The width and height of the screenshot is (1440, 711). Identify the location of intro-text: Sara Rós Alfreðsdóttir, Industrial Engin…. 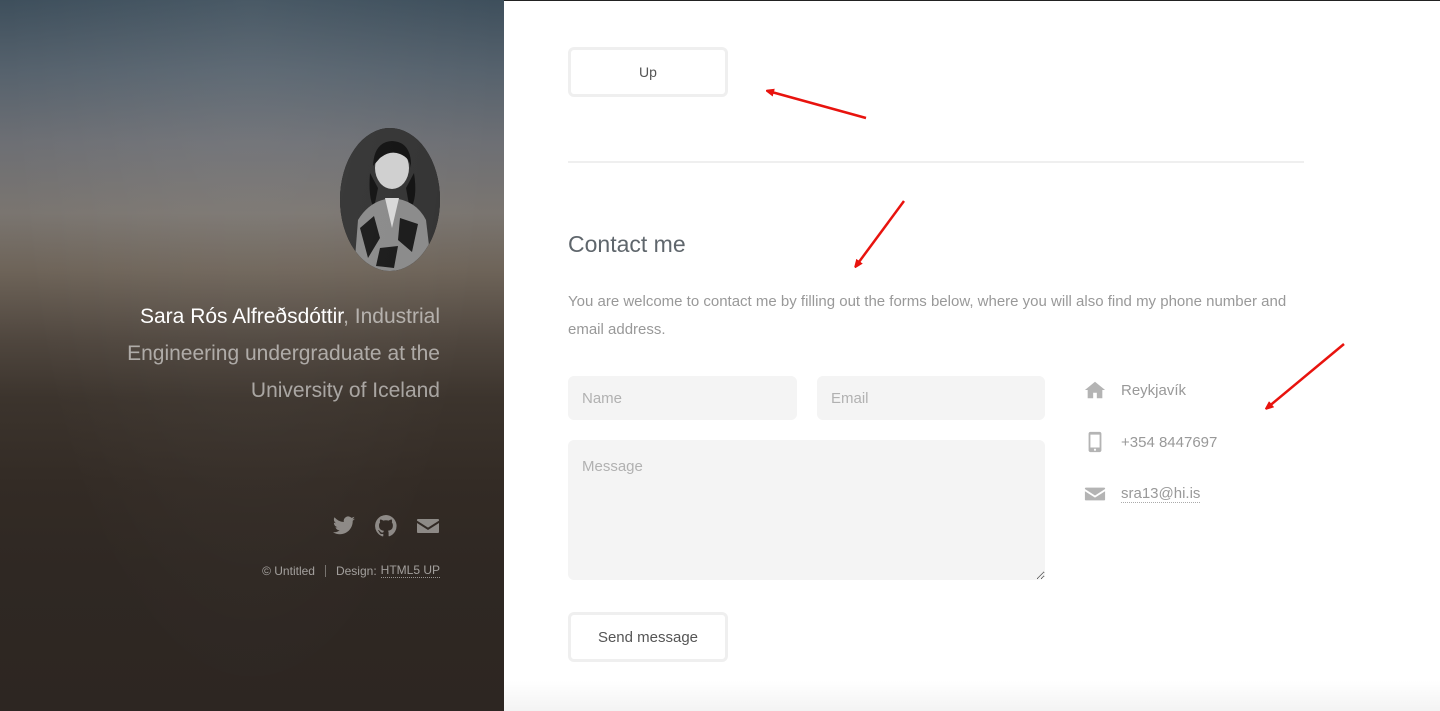
(270, 353).